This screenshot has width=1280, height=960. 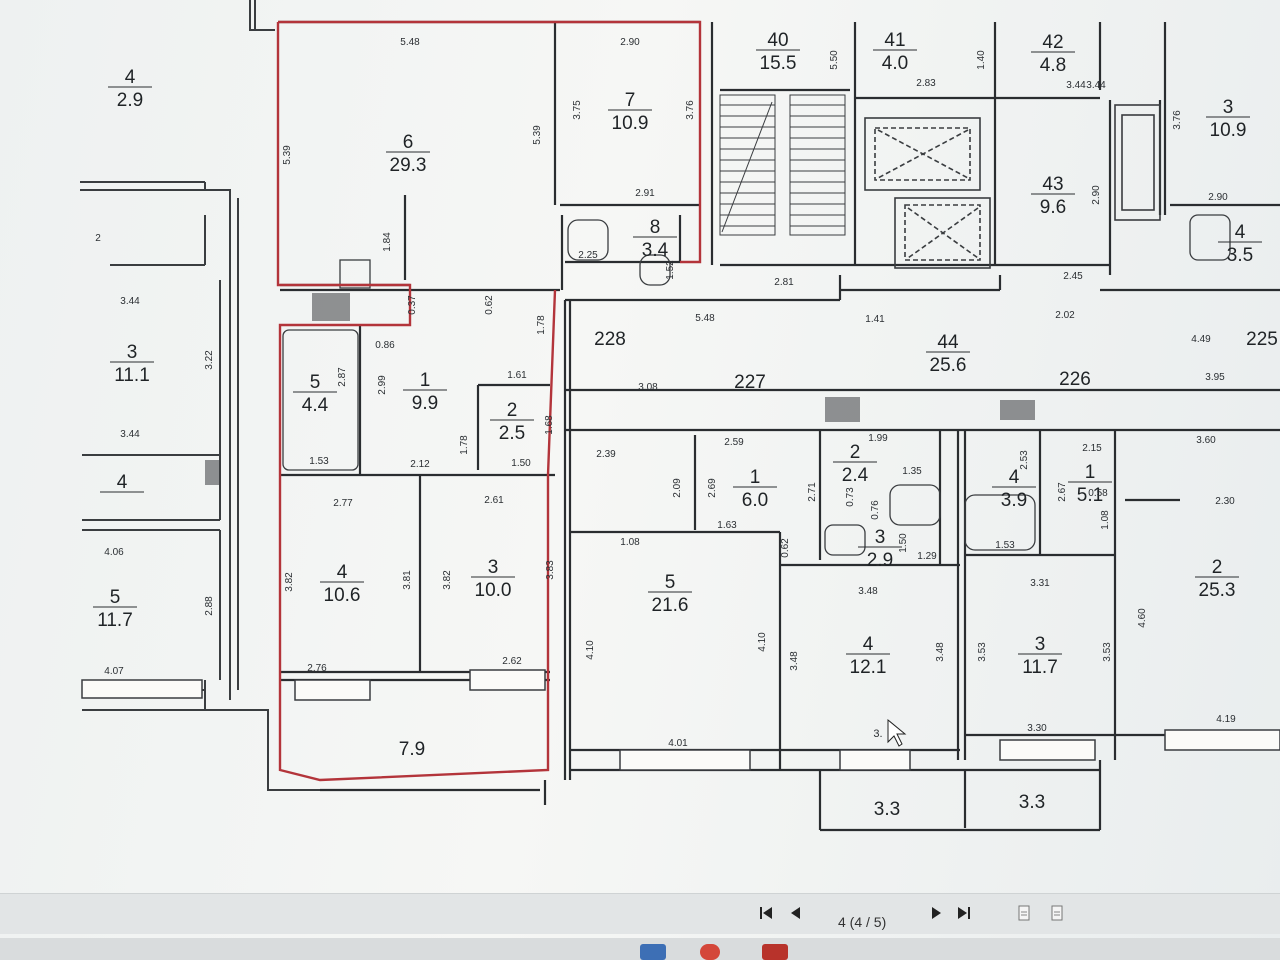 What do you see at coordinates (630, 100) in the screenshot?
I see `room-number: 7` at bounding box center [630, 100].